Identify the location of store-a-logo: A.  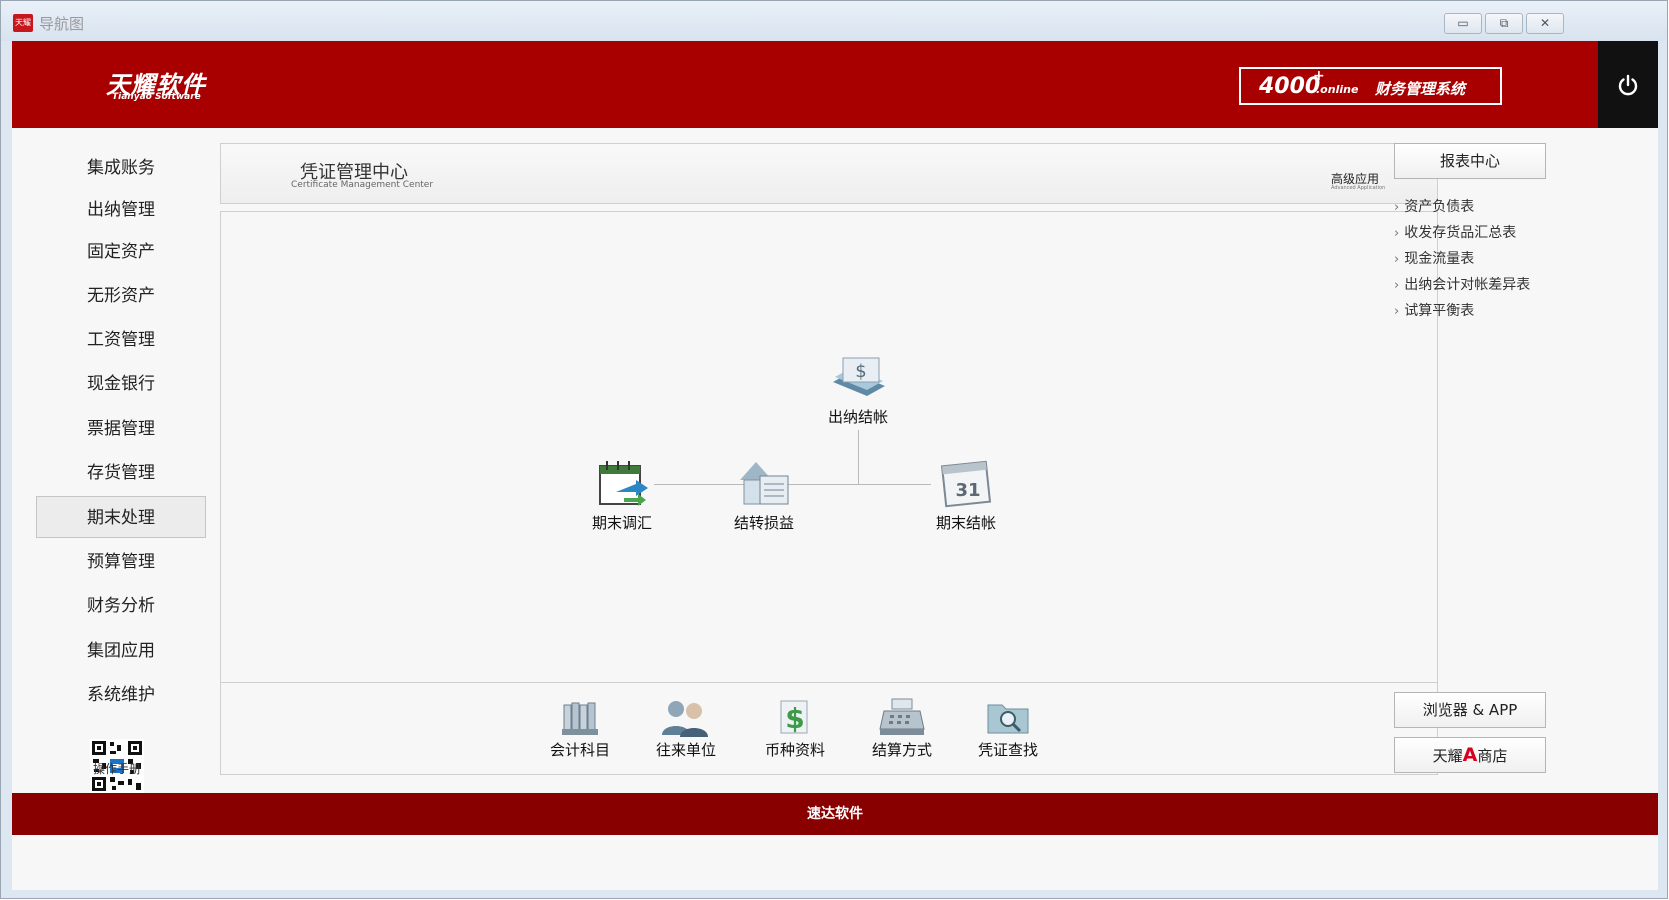
(1470, 755).